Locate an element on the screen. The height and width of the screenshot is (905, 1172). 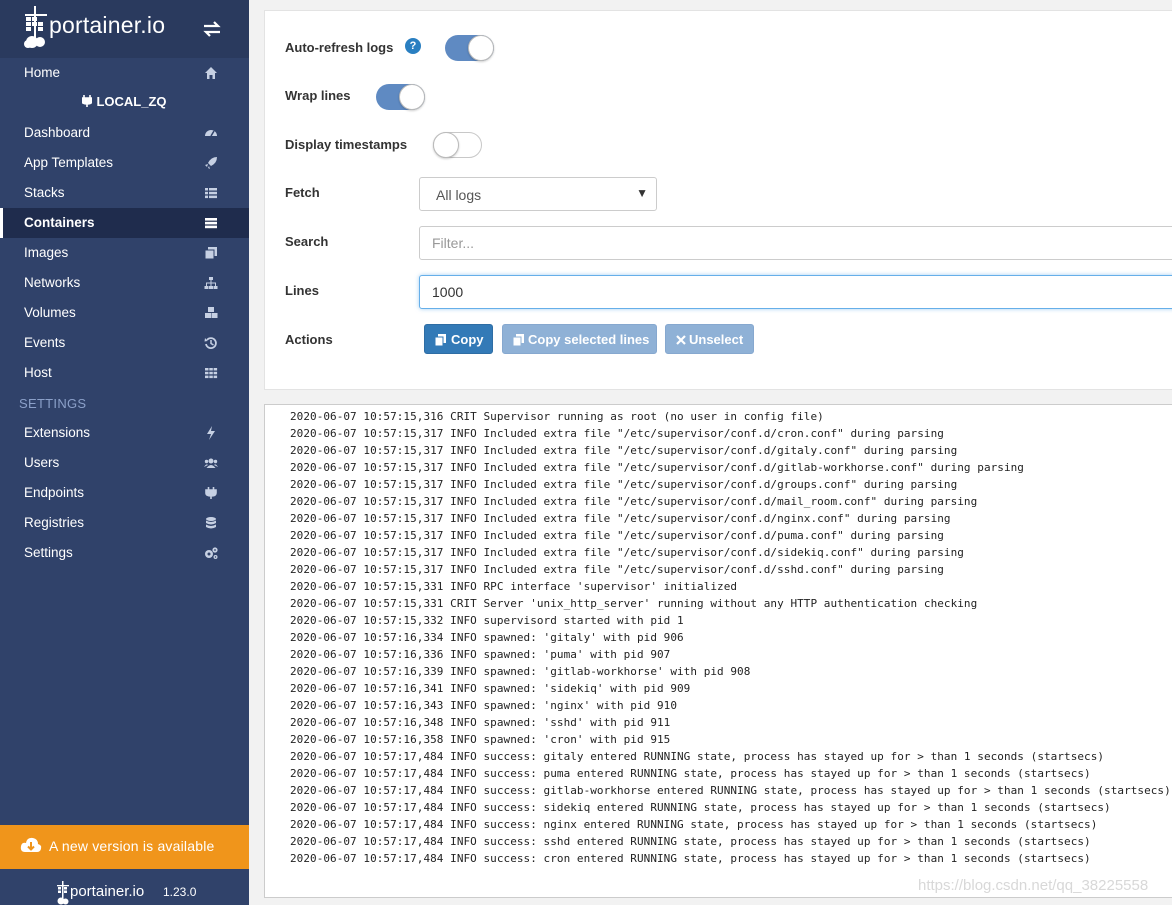
actions-label: Actions is located at coordinates (309, 339).